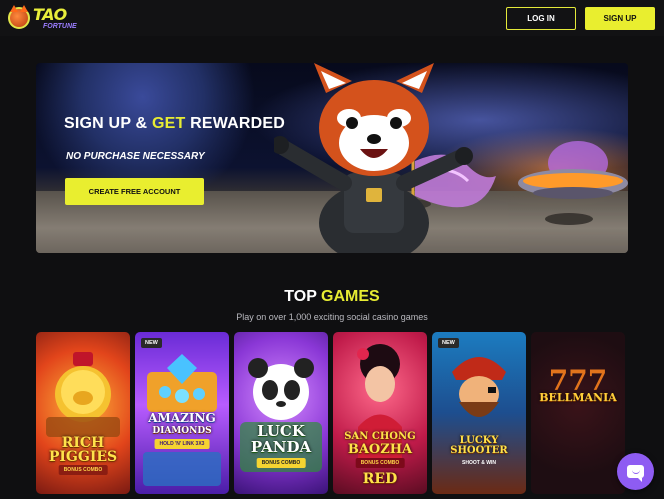 The height and width of the screenshot is (499, 664). I want to click on game-title-line2: DIAMONDS, so click(182, 431).